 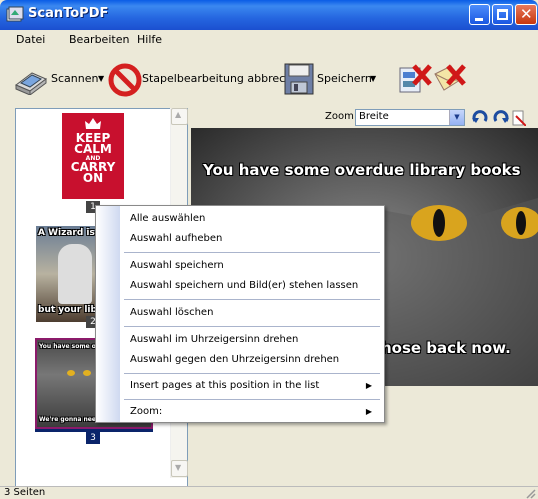 I want to click on scroll-up-button: ▲, so click(x=179, y=116).